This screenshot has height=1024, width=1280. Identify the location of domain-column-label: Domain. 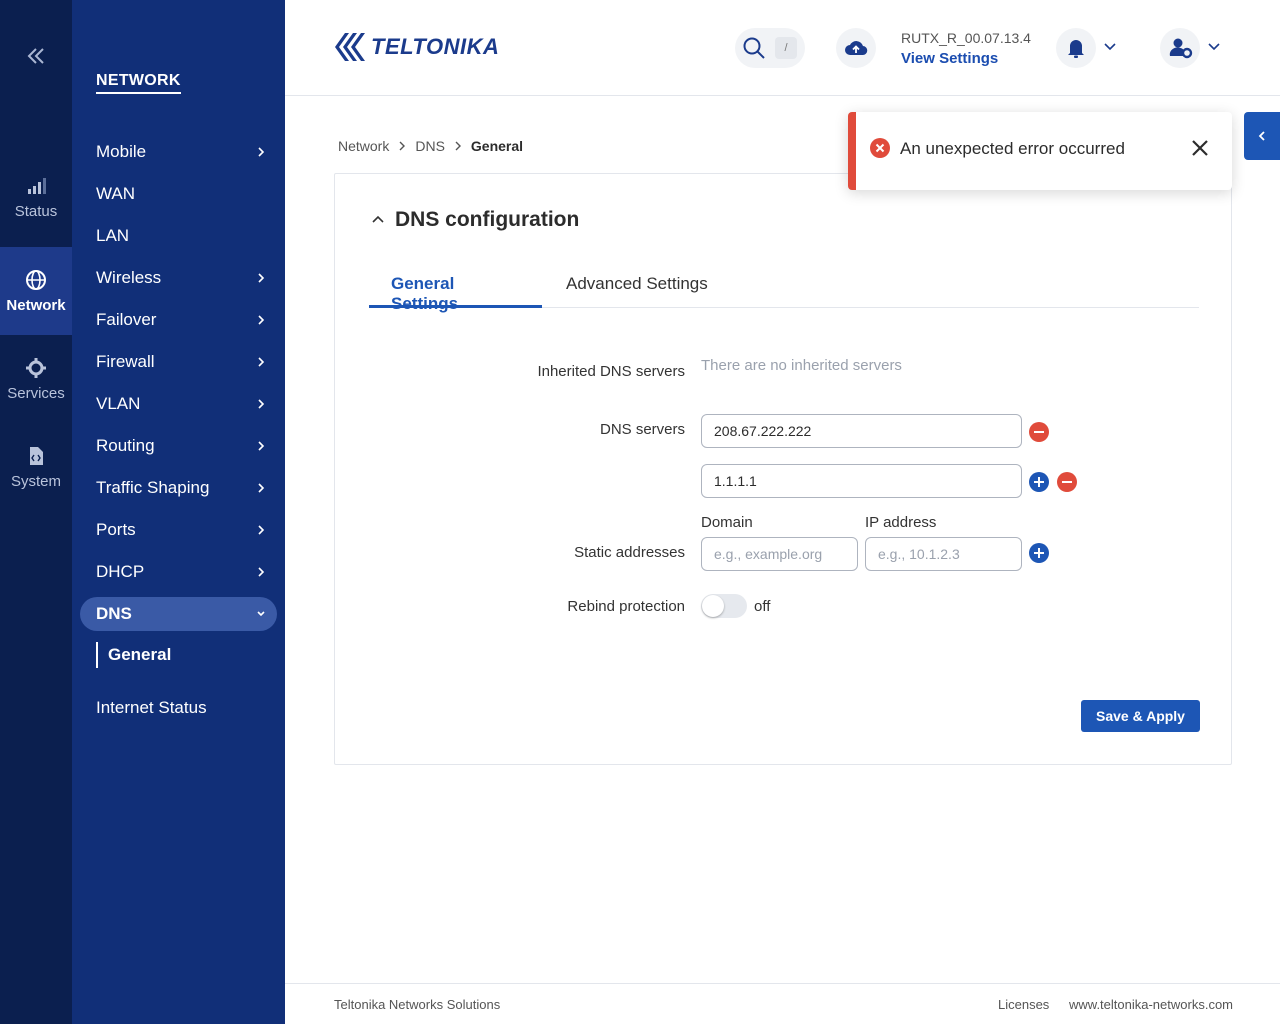
(727, 522).